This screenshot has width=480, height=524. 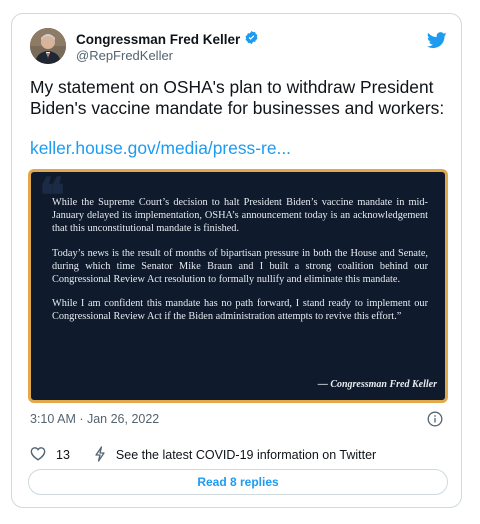 I want to click on twitter-bird-icon, so click(x=436, y=40).